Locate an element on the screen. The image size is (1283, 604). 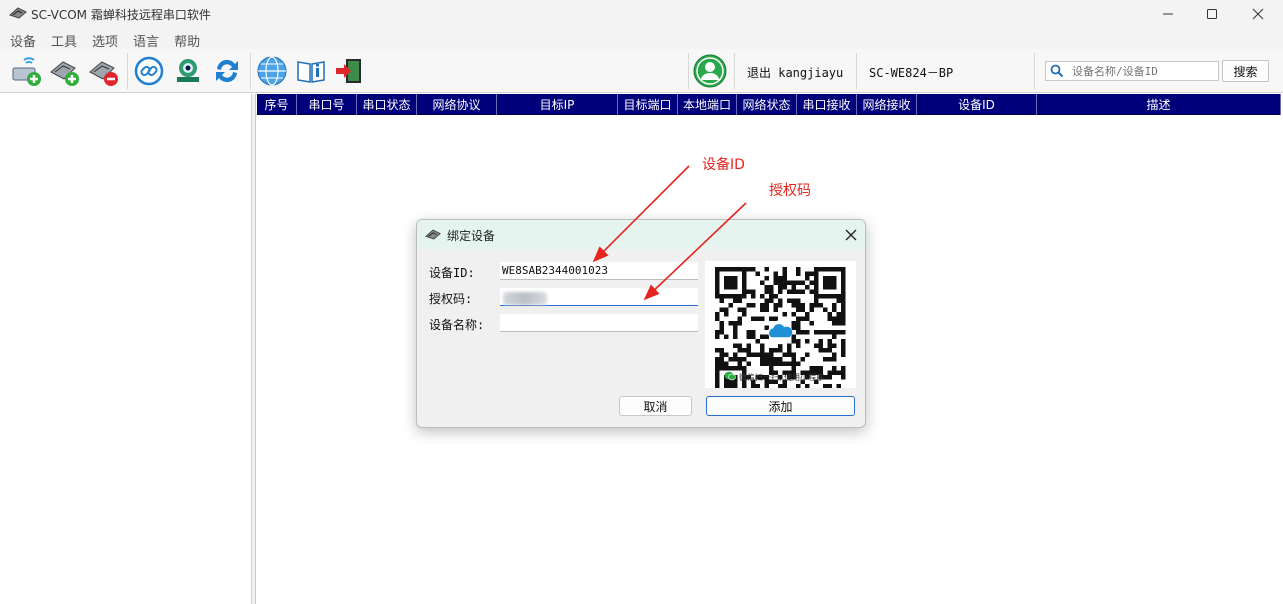
connect-button is located at coordinates (149, 71).